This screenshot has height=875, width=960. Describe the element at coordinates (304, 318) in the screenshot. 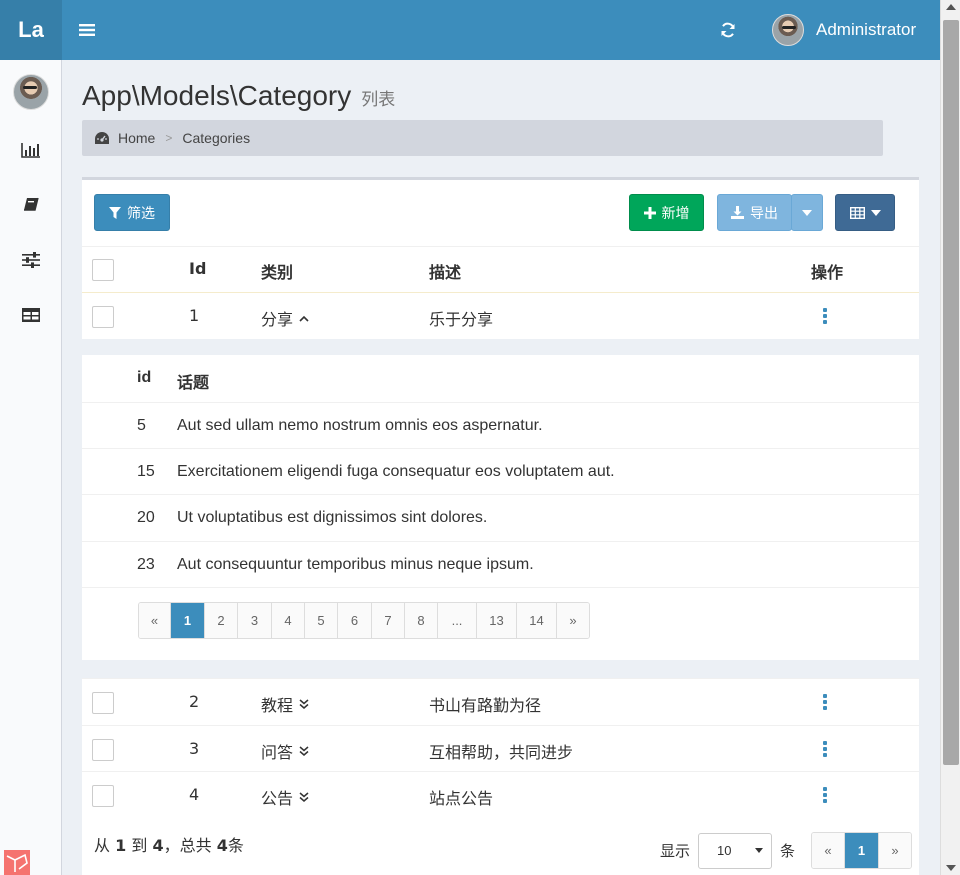

I see `chevron-up-icon` at that location.